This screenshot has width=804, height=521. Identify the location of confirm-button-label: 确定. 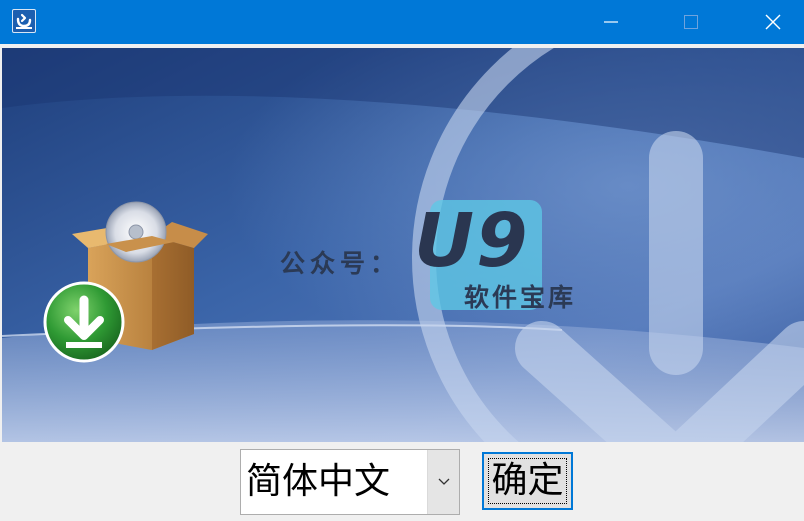
(527, 480).